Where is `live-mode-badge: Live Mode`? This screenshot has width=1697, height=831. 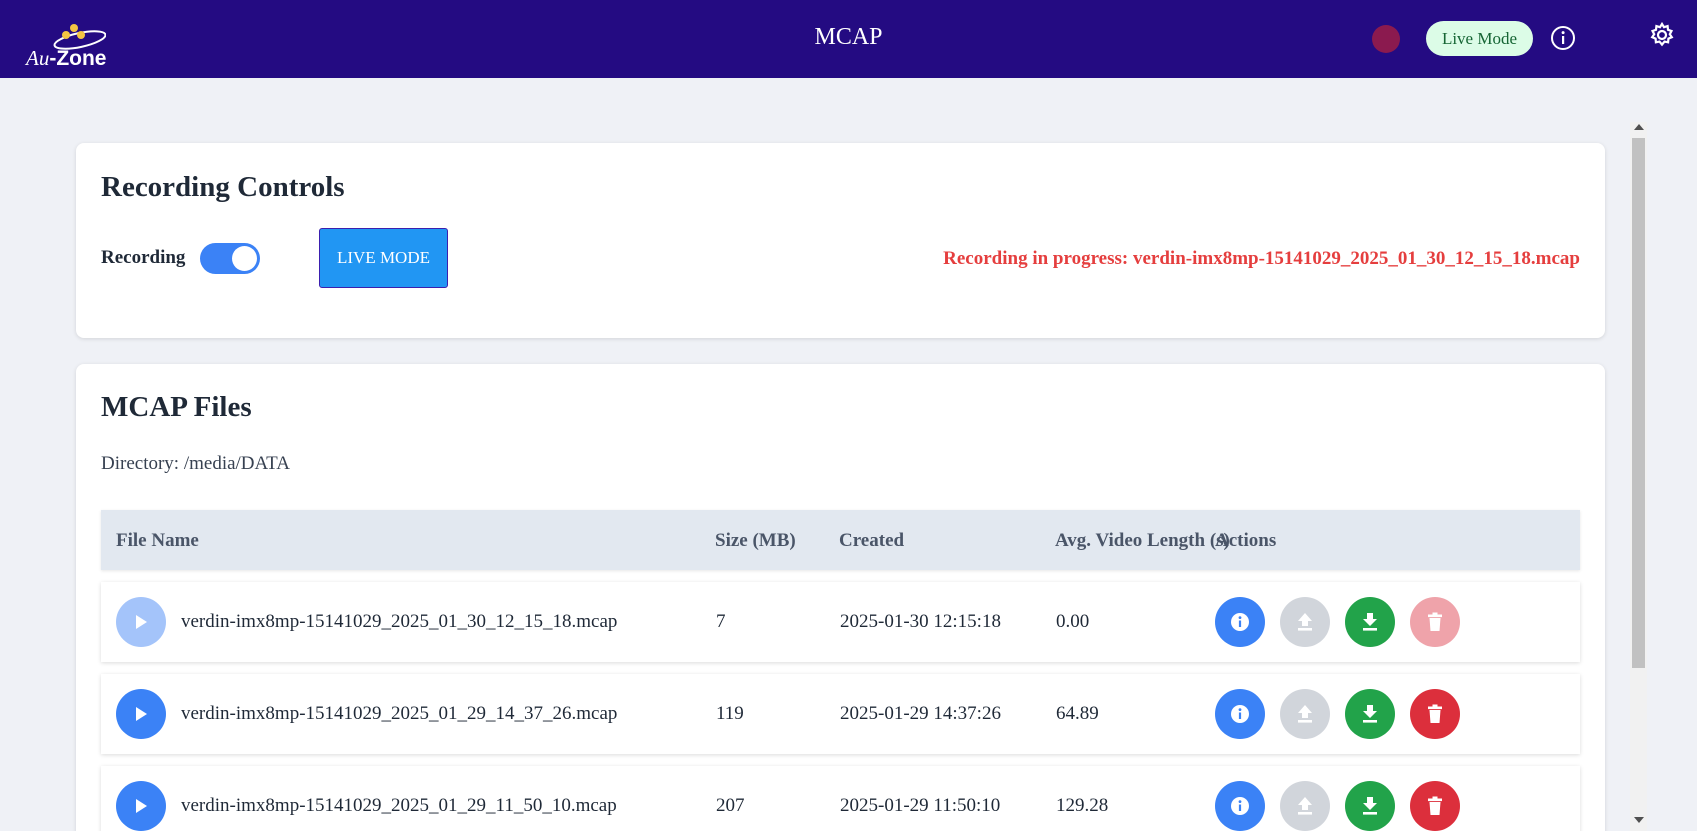 live-mode-badge: Live Mode is located at coordinates (1479, 38).